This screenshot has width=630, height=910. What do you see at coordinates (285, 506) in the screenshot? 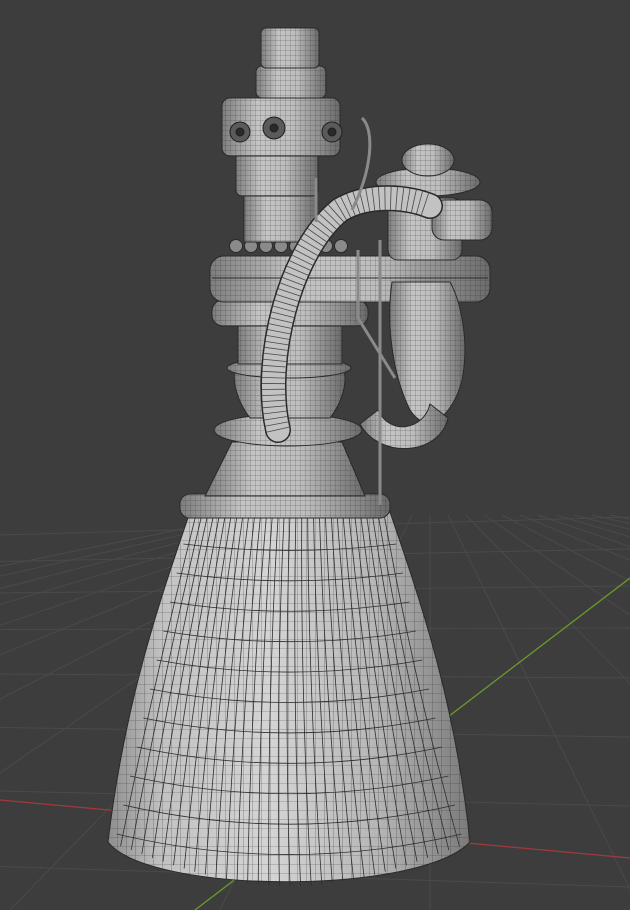
I see `nozzle-collar` at bounding box center [285, 506].